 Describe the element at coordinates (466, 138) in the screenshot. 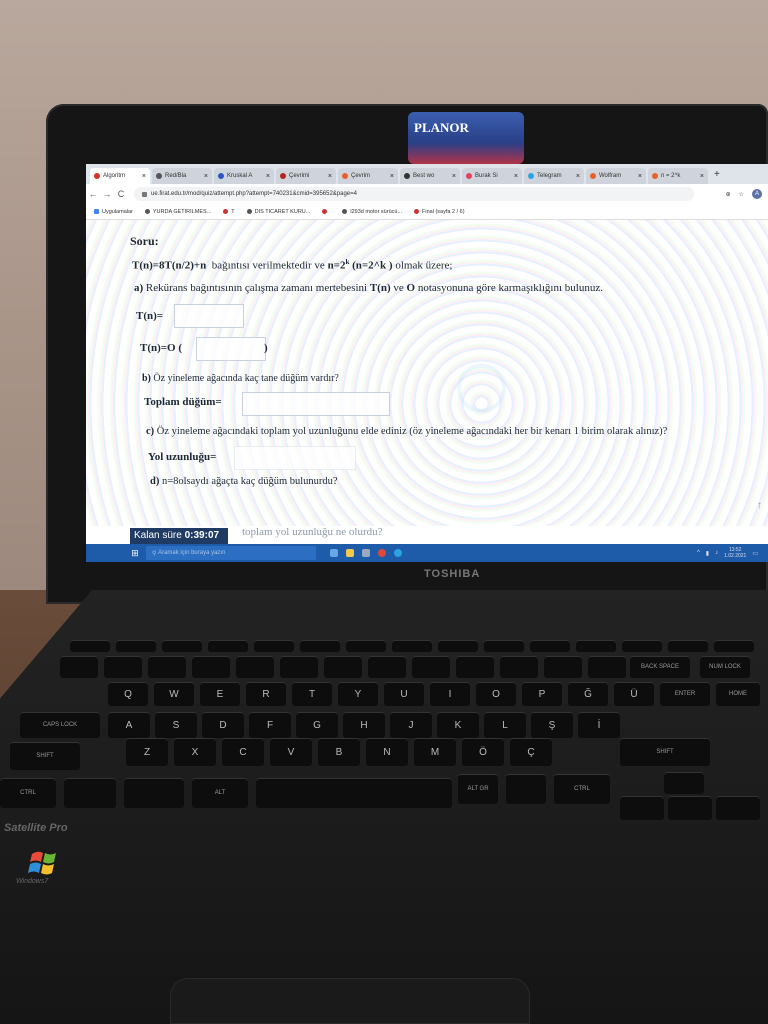

I see `planor-sticker: PLANOR` at that location.